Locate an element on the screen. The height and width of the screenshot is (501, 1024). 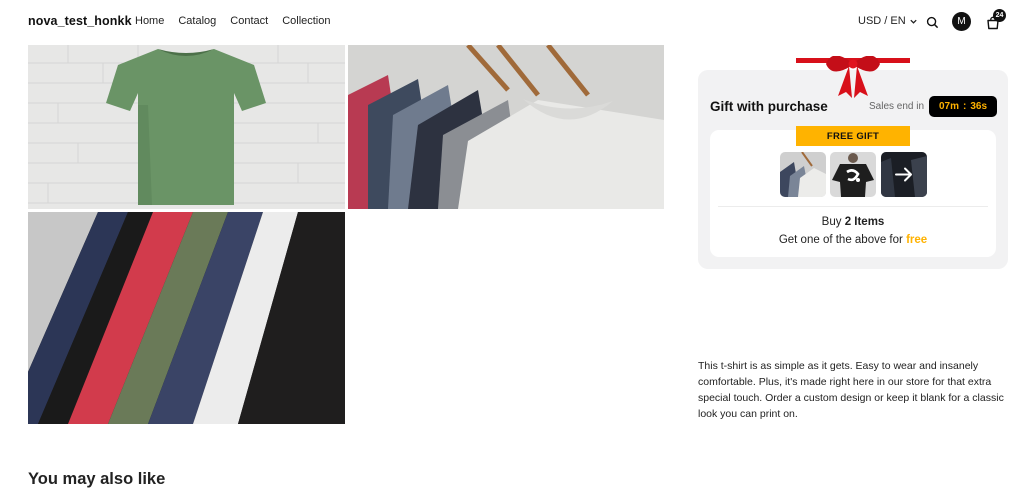
get-prefix: Get one of the above for is located at coordinates (842, 240).